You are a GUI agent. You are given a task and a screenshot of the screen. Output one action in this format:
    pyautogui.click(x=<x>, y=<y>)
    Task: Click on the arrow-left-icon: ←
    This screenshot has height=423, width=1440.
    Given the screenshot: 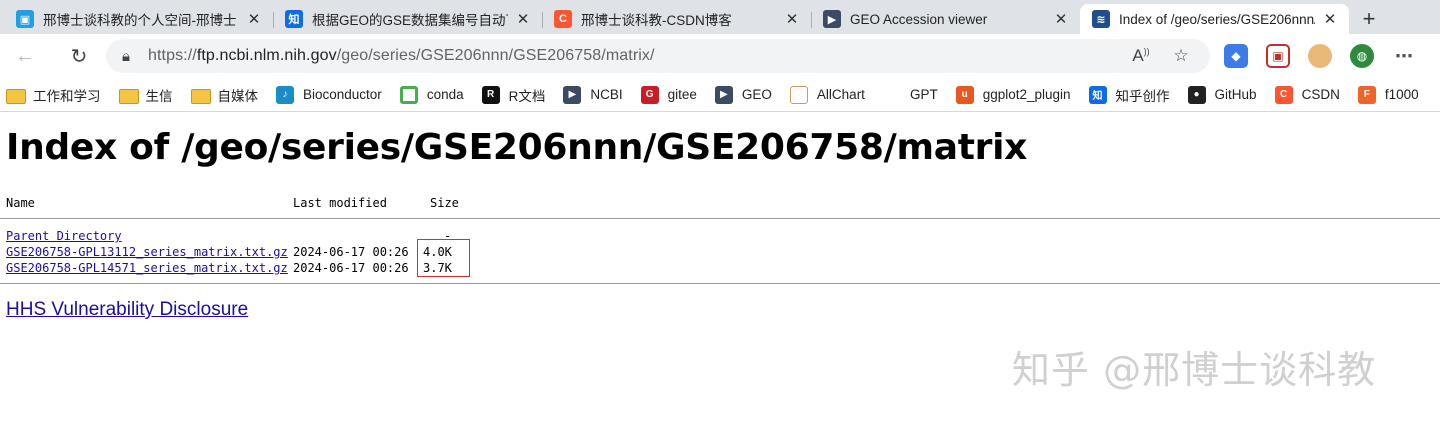 What is the action you would take?
    pyautogui.click(x=25, y=55)
    